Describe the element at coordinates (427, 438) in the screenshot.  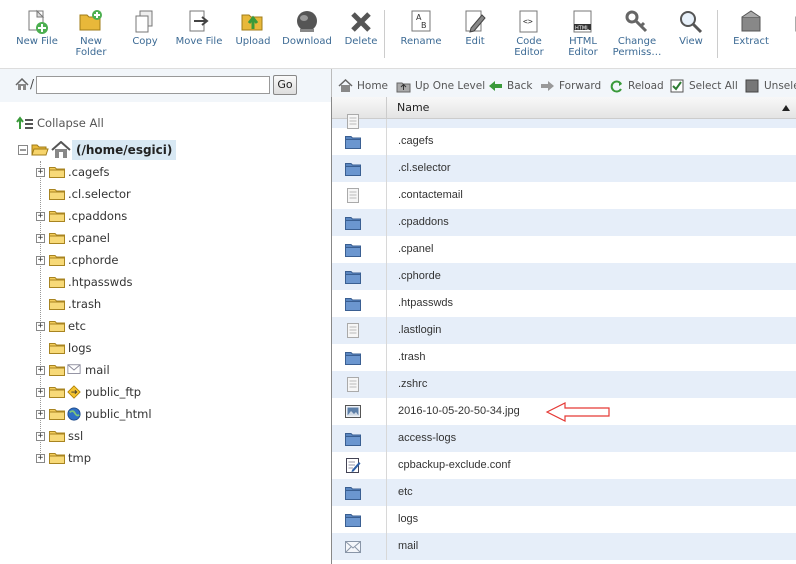
I see `file-name: access-logs` at that location.